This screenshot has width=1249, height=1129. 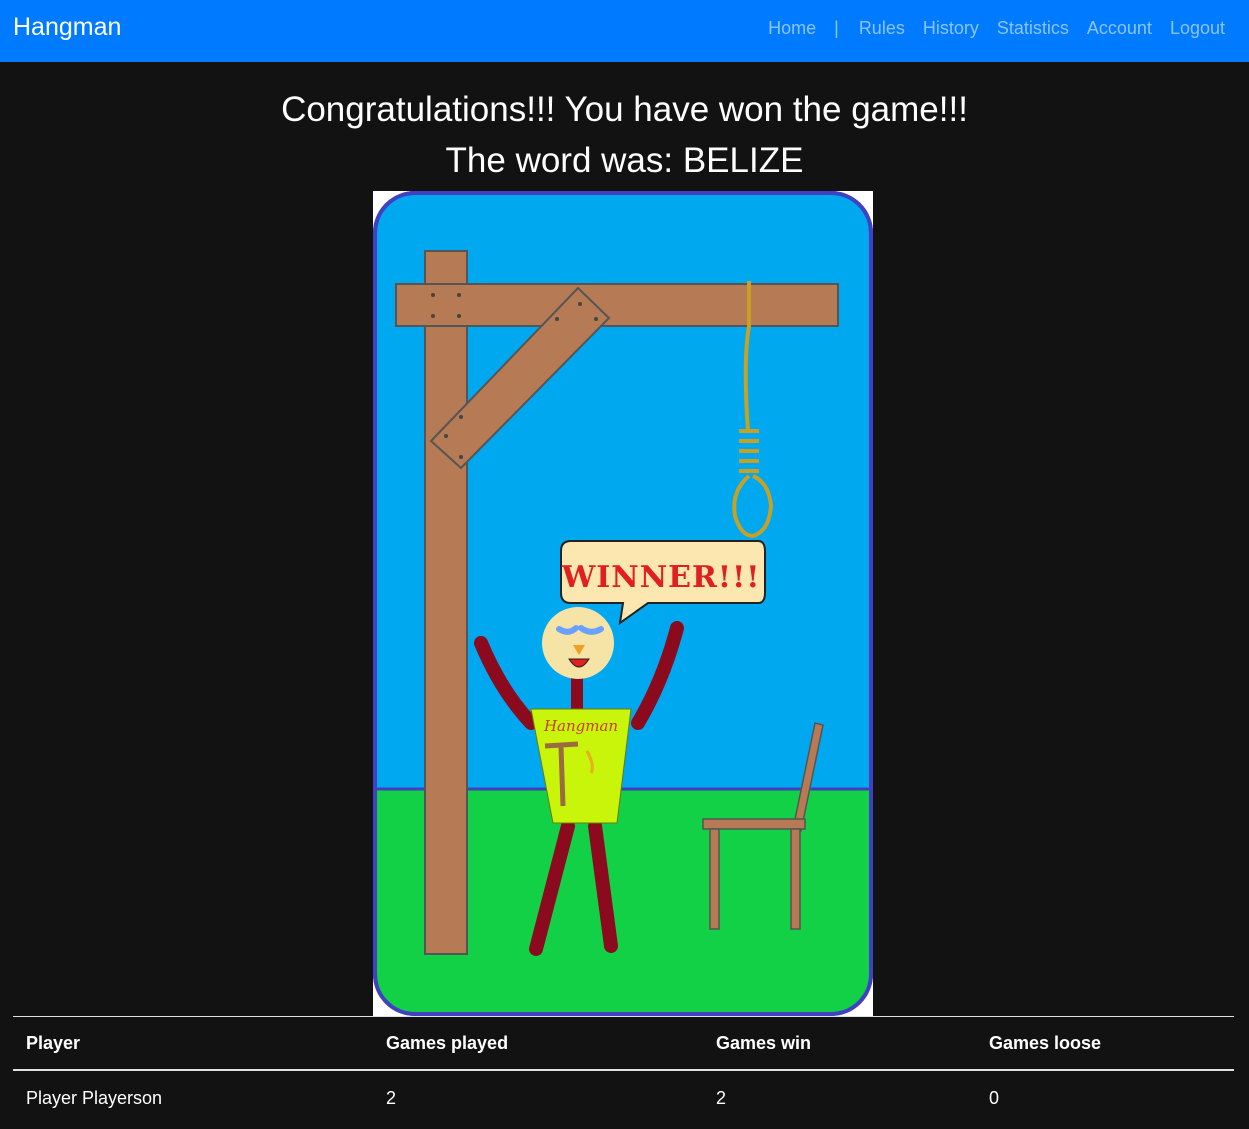 What do you see at coordinates (661, 577) in the screenshot?
I see `bubble-text: WINNER!!!` at bounding box center [661, 577].